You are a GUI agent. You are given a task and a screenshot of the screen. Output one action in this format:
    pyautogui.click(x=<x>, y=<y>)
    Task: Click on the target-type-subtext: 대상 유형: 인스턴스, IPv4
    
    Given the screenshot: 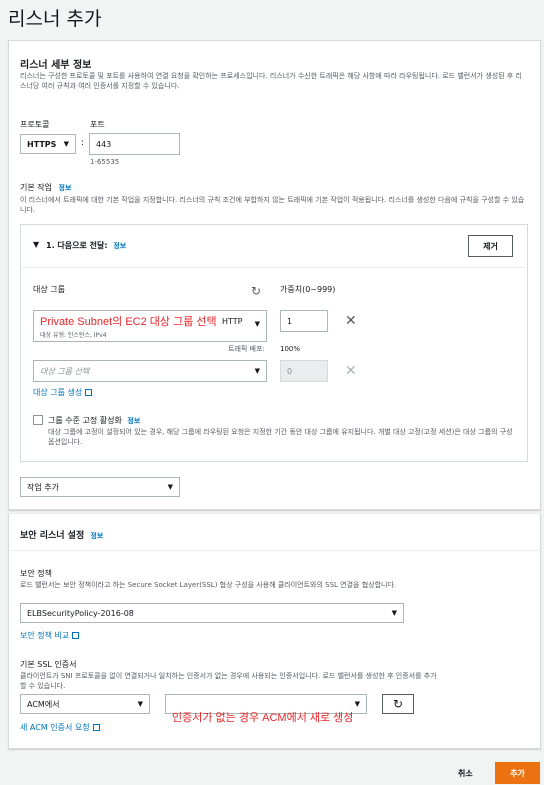 What is the action you would take?
    pyautogui.click(x=73, y=335)
    